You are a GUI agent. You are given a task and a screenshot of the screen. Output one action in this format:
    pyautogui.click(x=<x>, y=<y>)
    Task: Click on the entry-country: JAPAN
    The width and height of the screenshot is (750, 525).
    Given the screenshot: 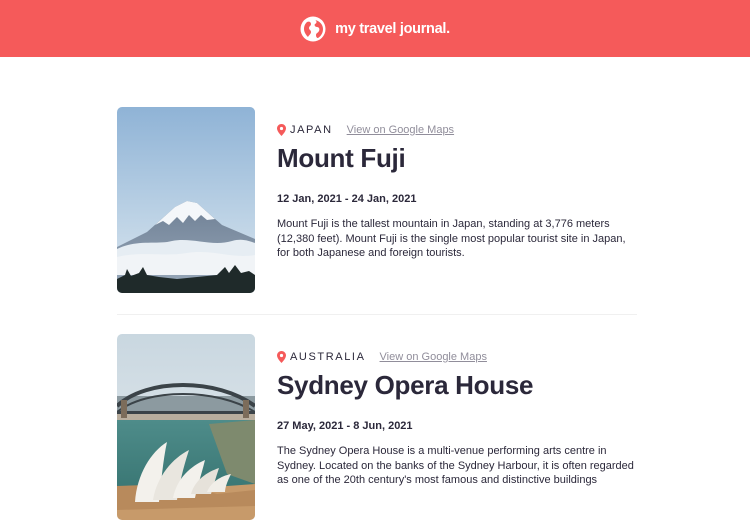 What is the action you would take?
    pyautogui.click(x=311, y=130)
    